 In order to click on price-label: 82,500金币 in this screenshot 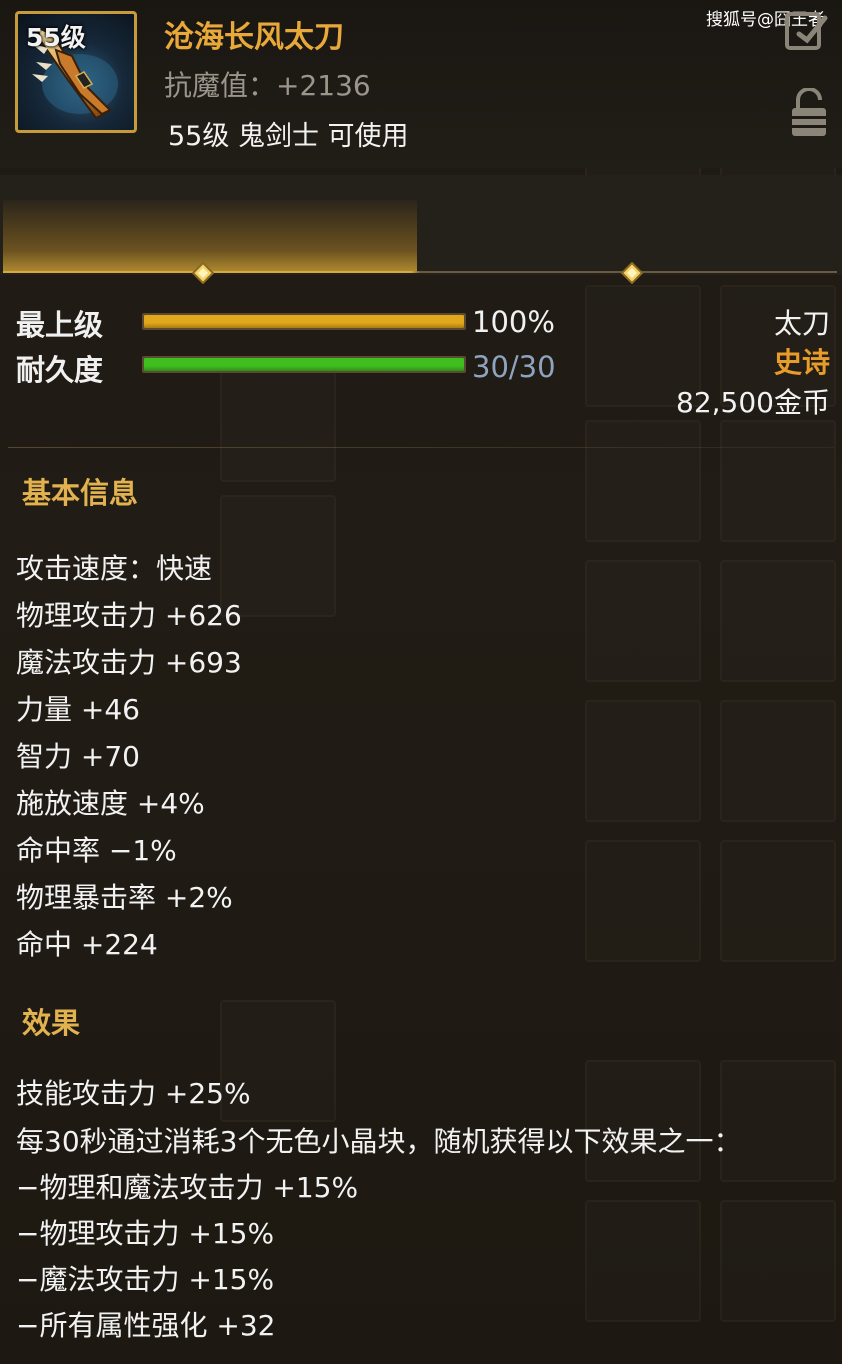, I will do `click(753, 402)`.